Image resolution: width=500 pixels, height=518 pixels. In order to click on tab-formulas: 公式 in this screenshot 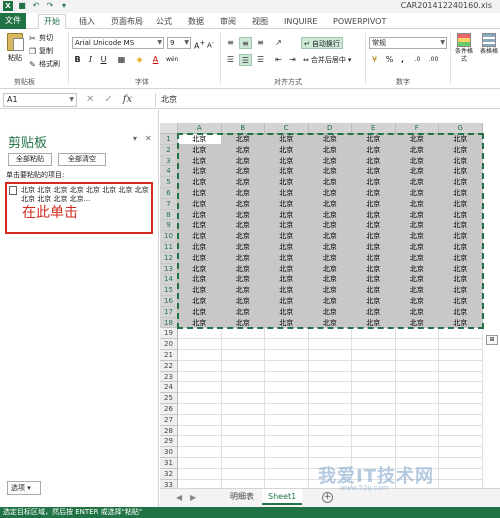, I will do `click(164, 21)`.